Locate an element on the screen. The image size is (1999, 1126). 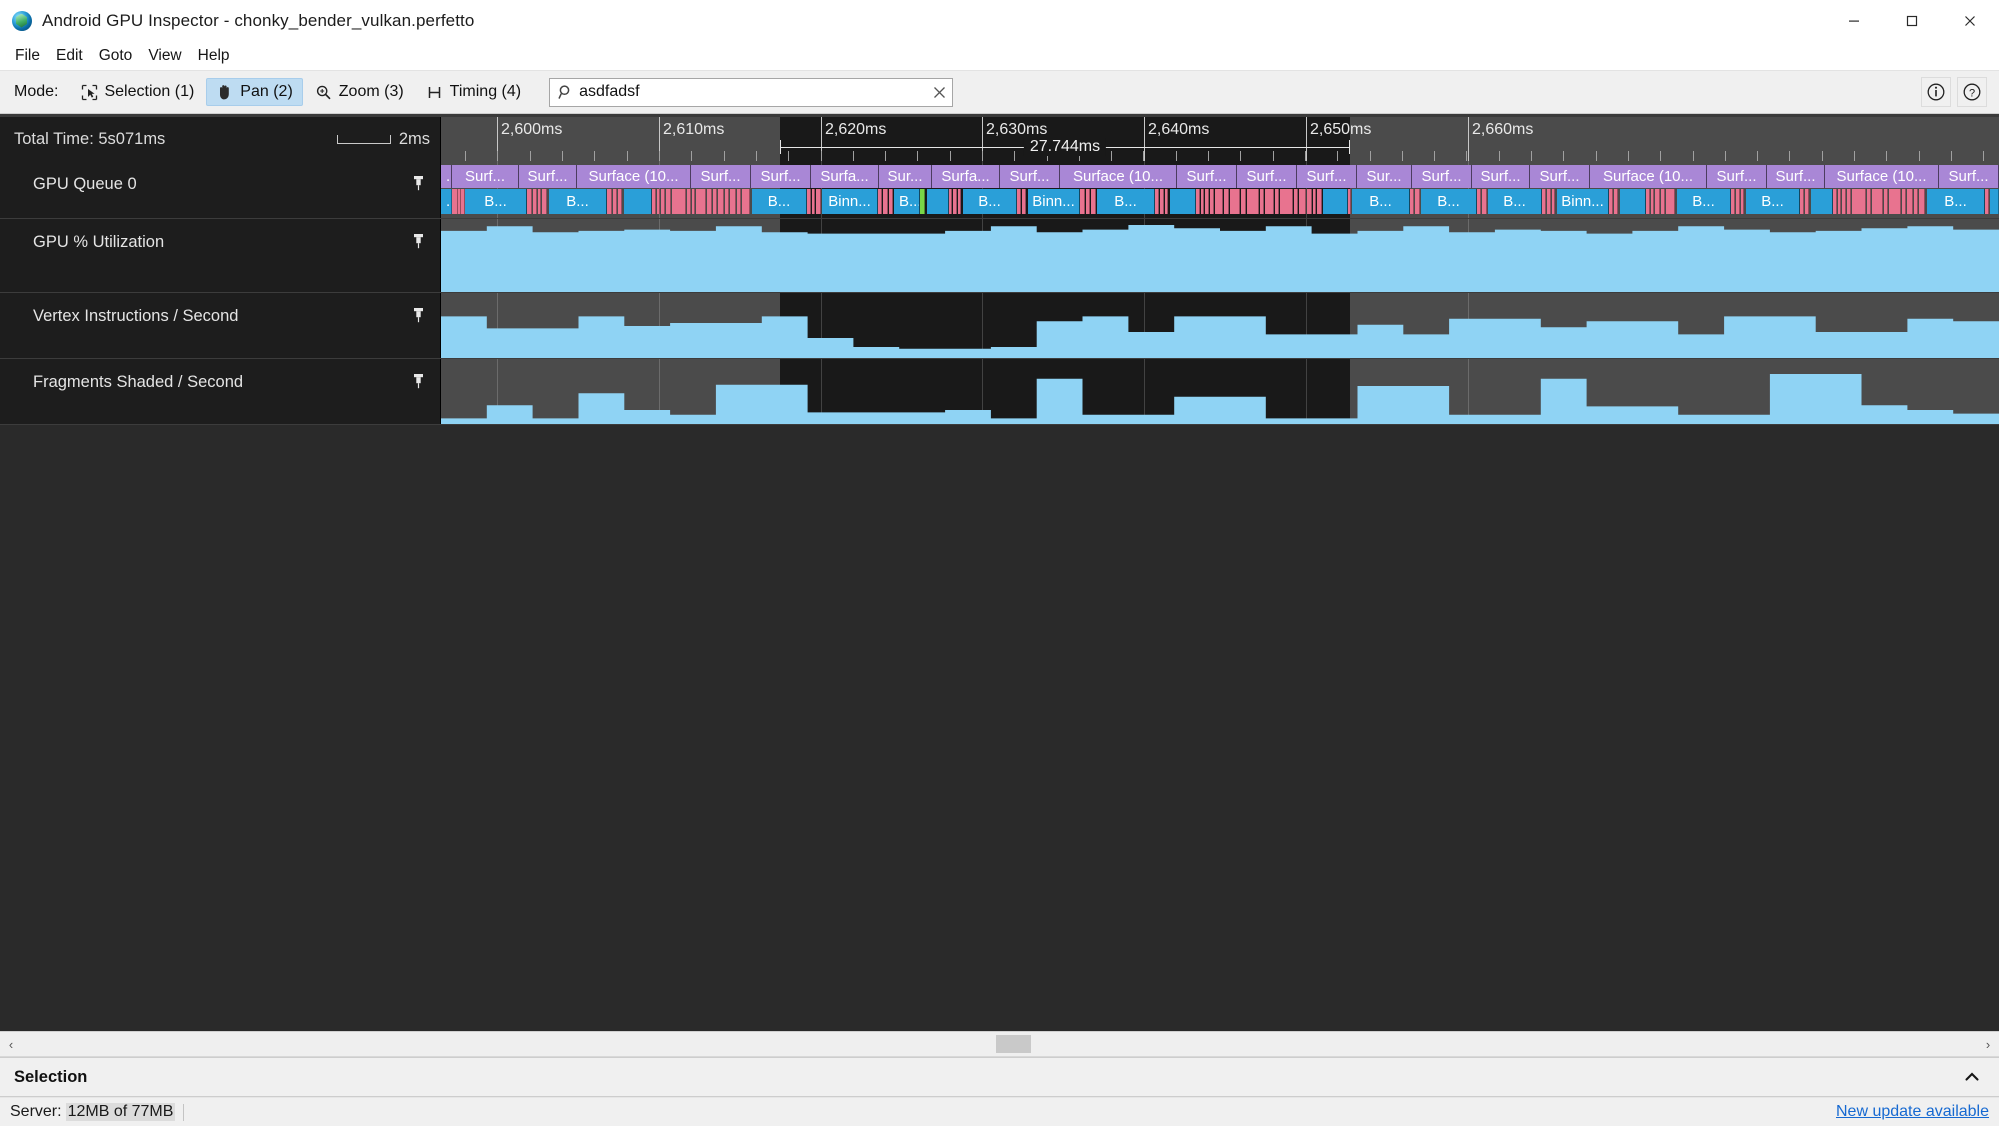
track-fragments-shaded: Fragments Shaded / Second is located at coordinates (999, 392).